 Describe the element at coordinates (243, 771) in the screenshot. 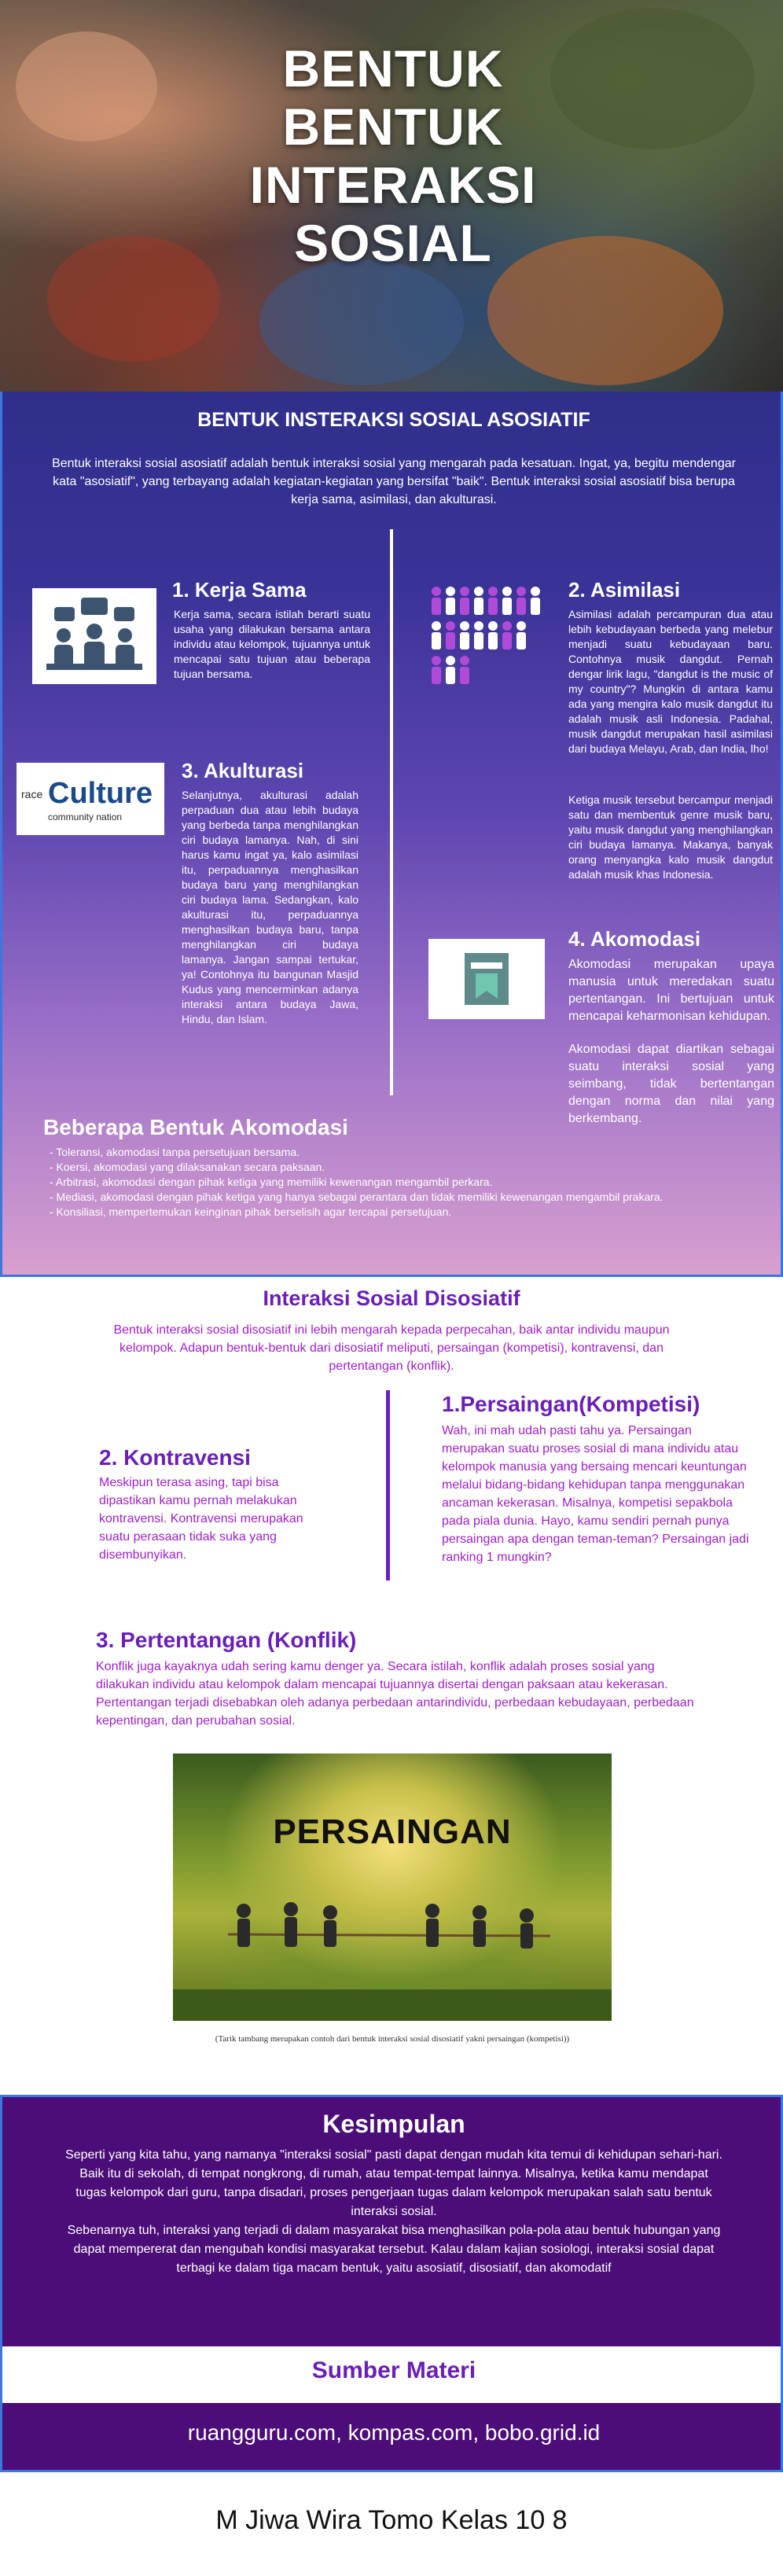

I see `akulturasi-title: 3. Akulturasi` at that location.